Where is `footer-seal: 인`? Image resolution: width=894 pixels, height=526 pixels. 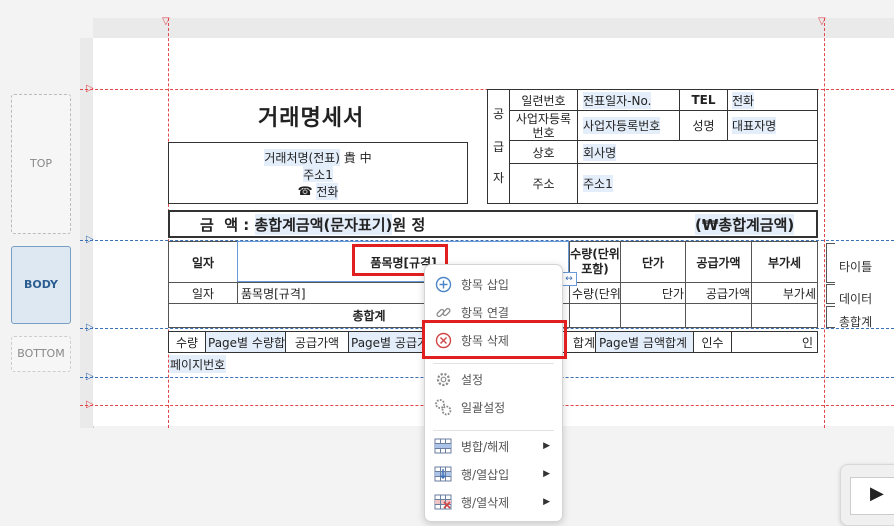
footer-seal: 인 is located at coordinates (774, 342).